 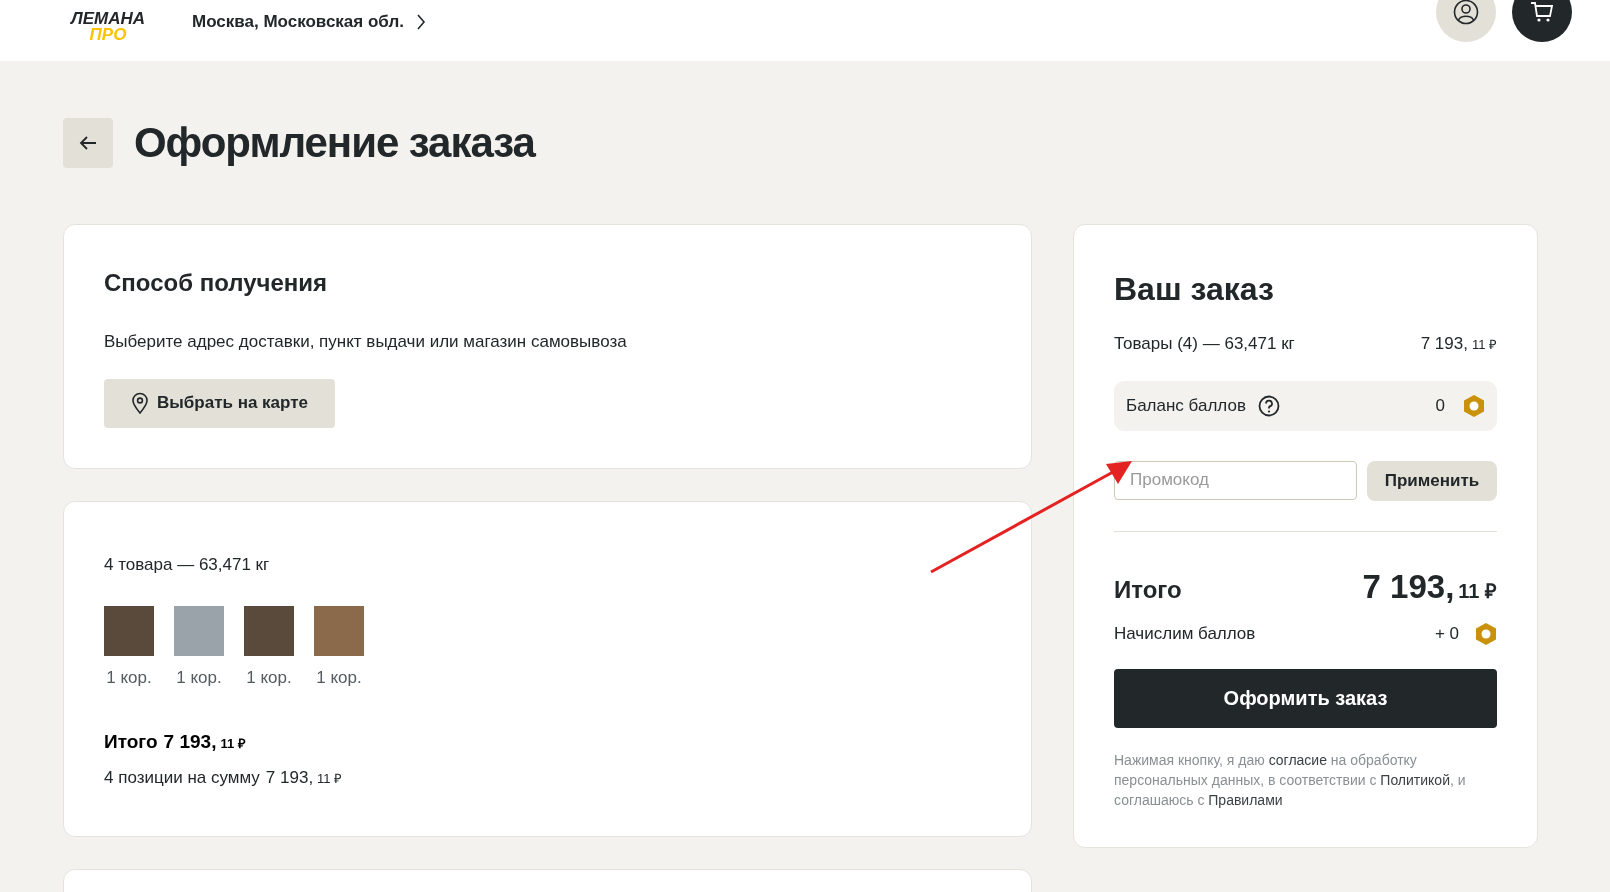 What do you see at coordinates (1148, 589) in the screenshot?
I see `order-total-label: Итого` at bounding box center [1148, 589].